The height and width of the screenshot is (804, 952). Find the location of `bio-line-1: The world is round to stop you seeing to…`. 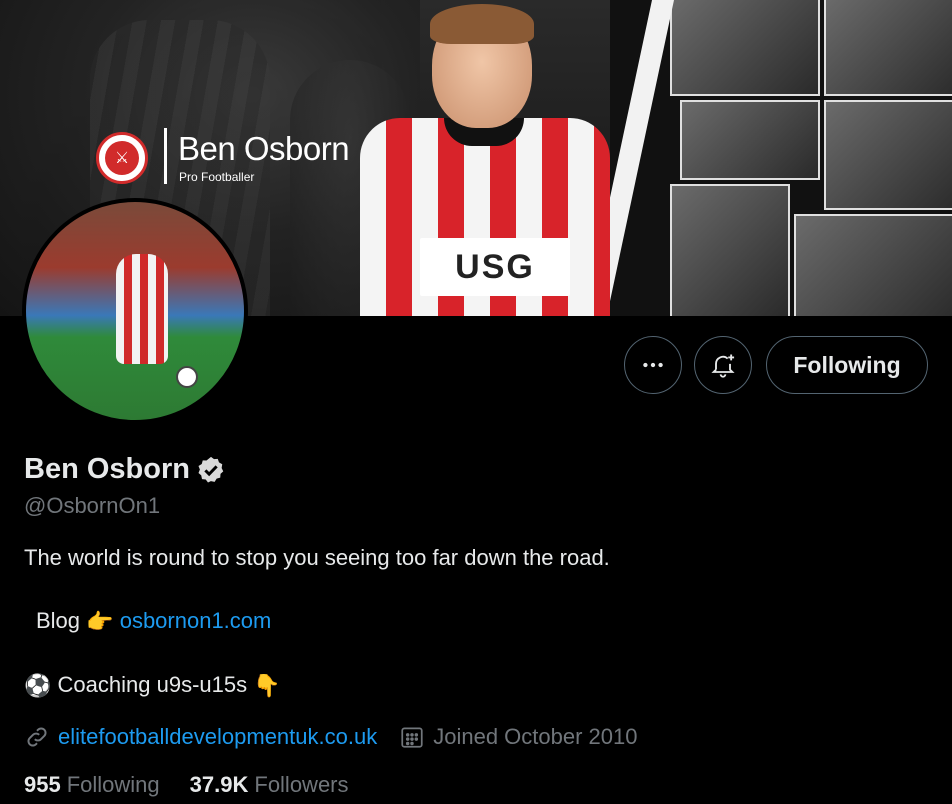

bio-line-1: The world is round to stop you seeing to… is located at coordinates (317, 557).